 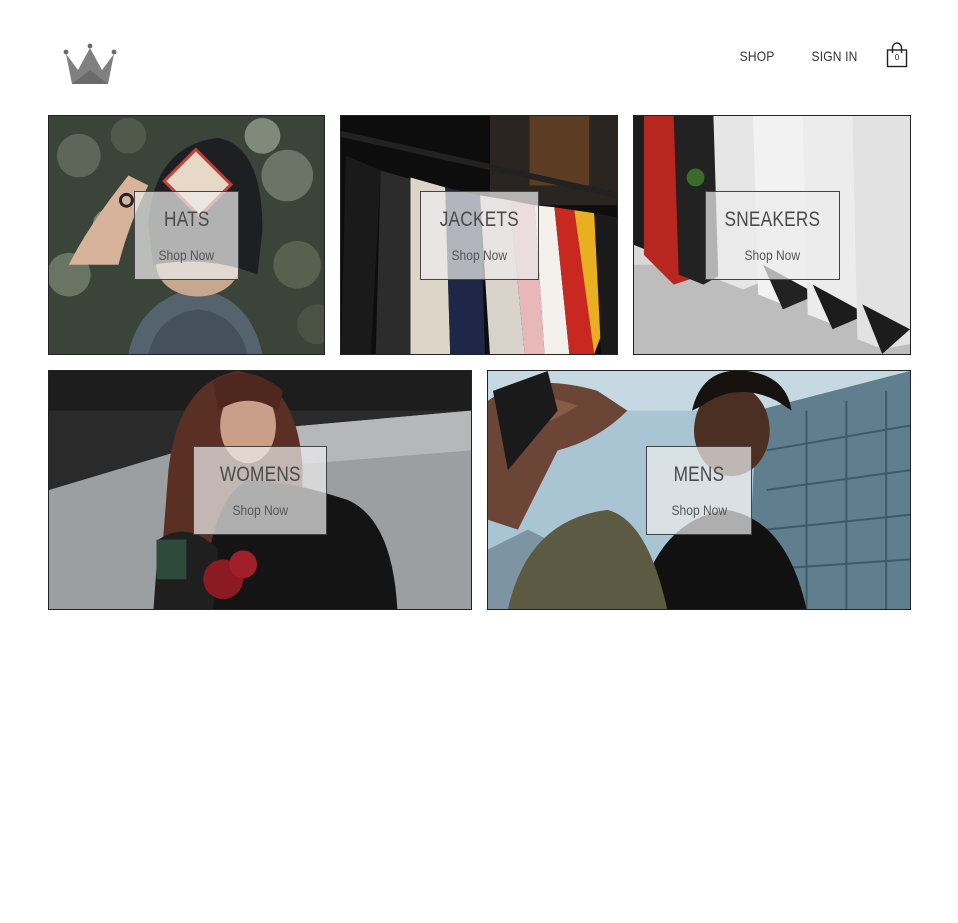 I want to click on hats-shop-now-link: Shop Now, so click(x=187, y=255).